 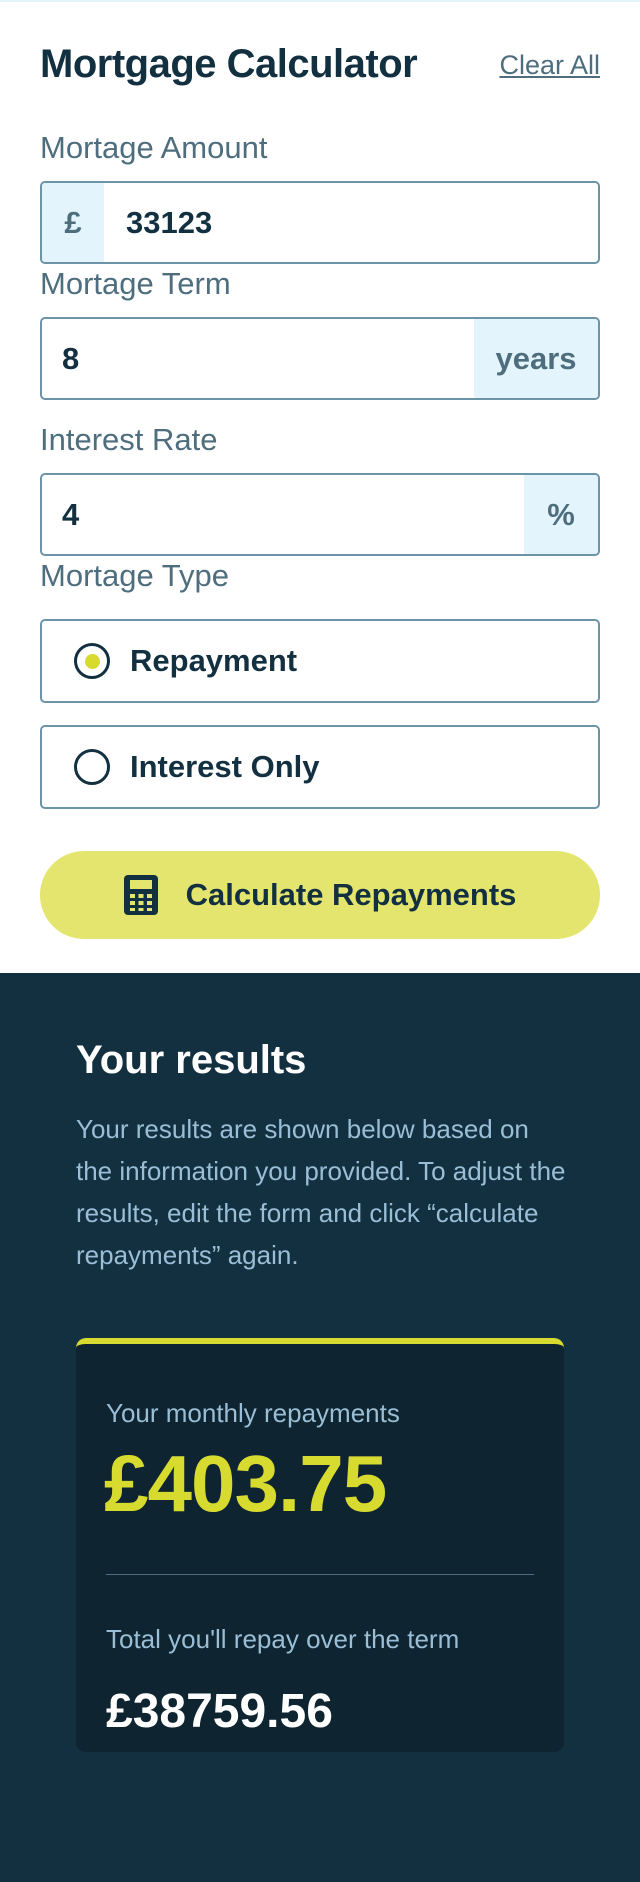 I want to click on term-field: 8 years, so click(x=320, y=358).